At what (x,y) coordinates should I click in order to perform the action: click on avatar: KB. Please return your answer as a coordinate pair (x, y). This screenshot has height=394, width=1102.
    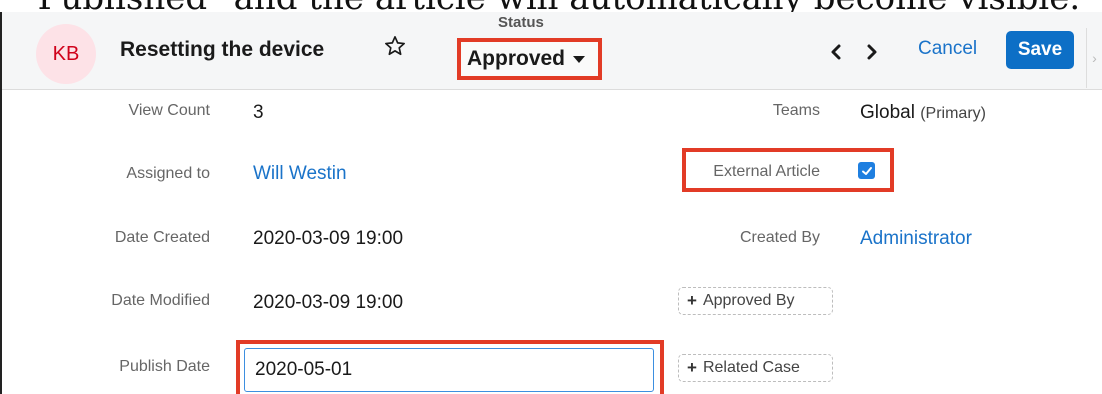
    Looking at the image, I should click on (66, 54).